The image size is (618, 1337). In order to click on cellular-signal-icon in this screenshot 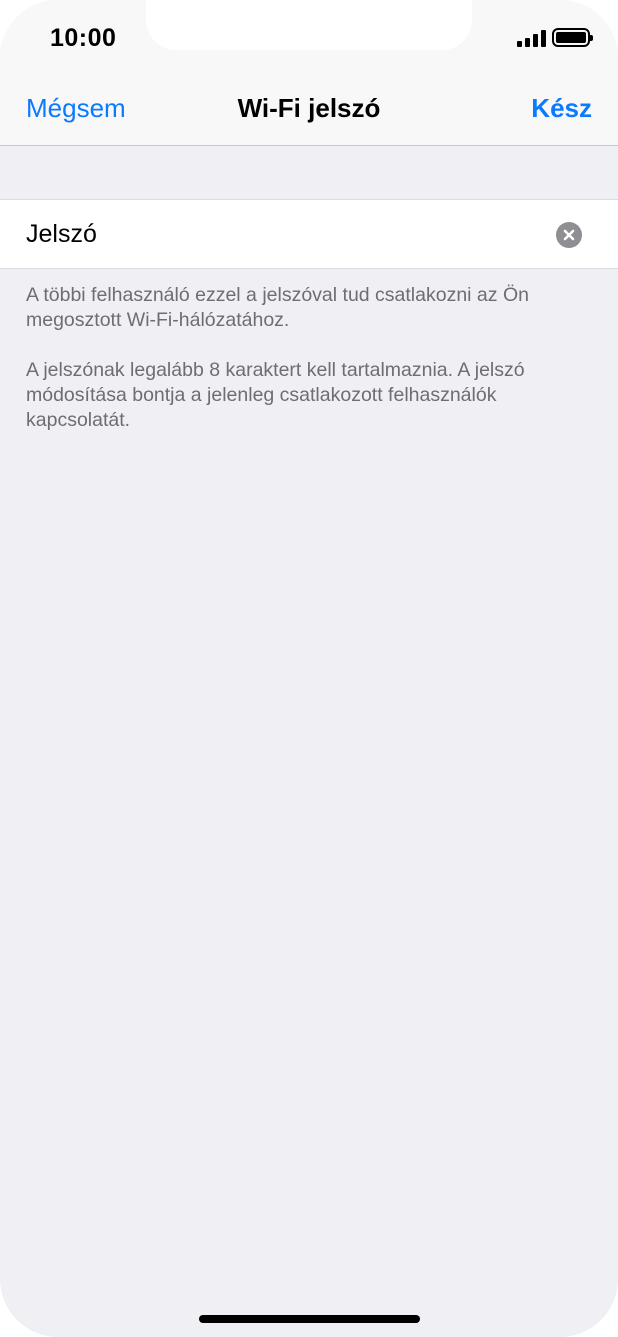, I will do `click(531, 38)`.